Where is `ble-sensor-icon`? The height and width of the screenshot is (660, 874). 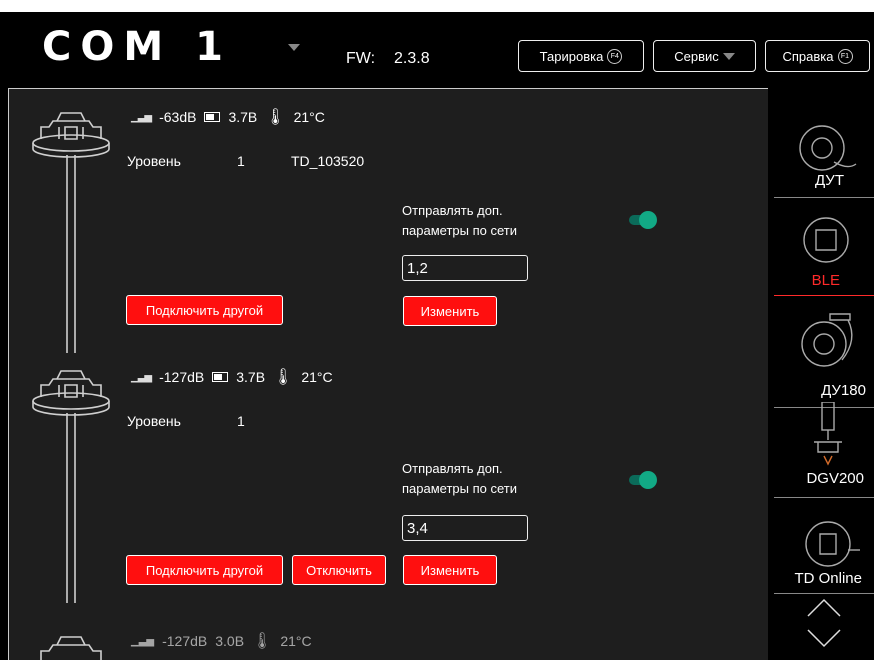 ble-sensor-icon is located at coordinates (826, 240).